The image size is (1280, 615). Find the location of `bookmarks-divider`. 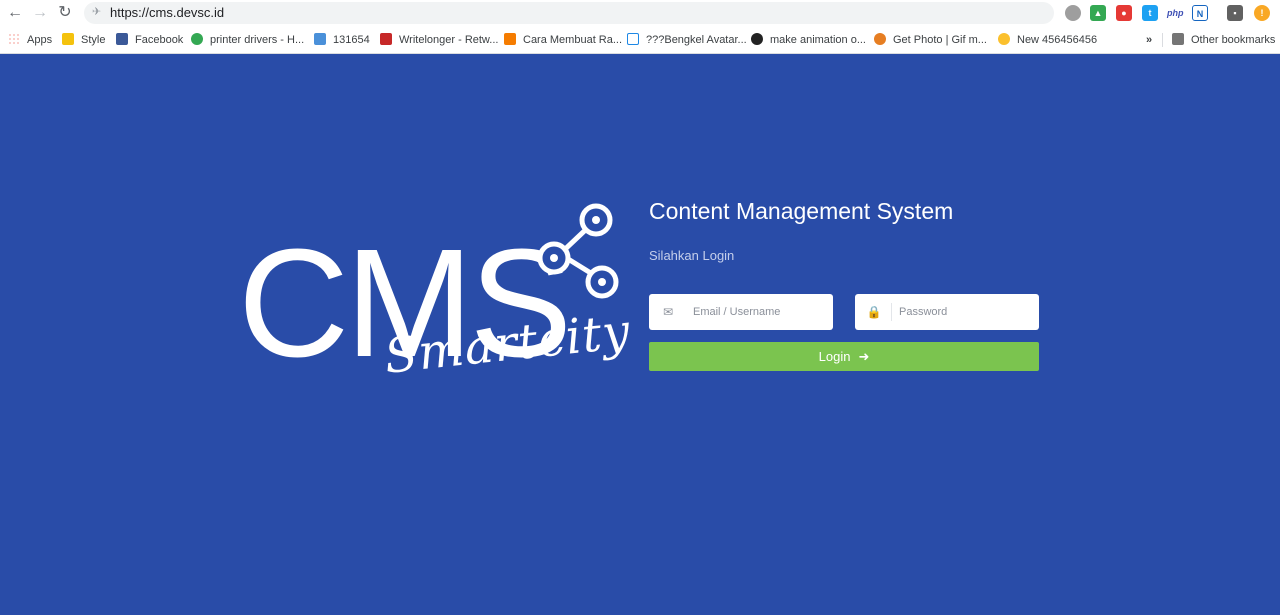

bookmarks-divider is located at coordinates (1162, 40).